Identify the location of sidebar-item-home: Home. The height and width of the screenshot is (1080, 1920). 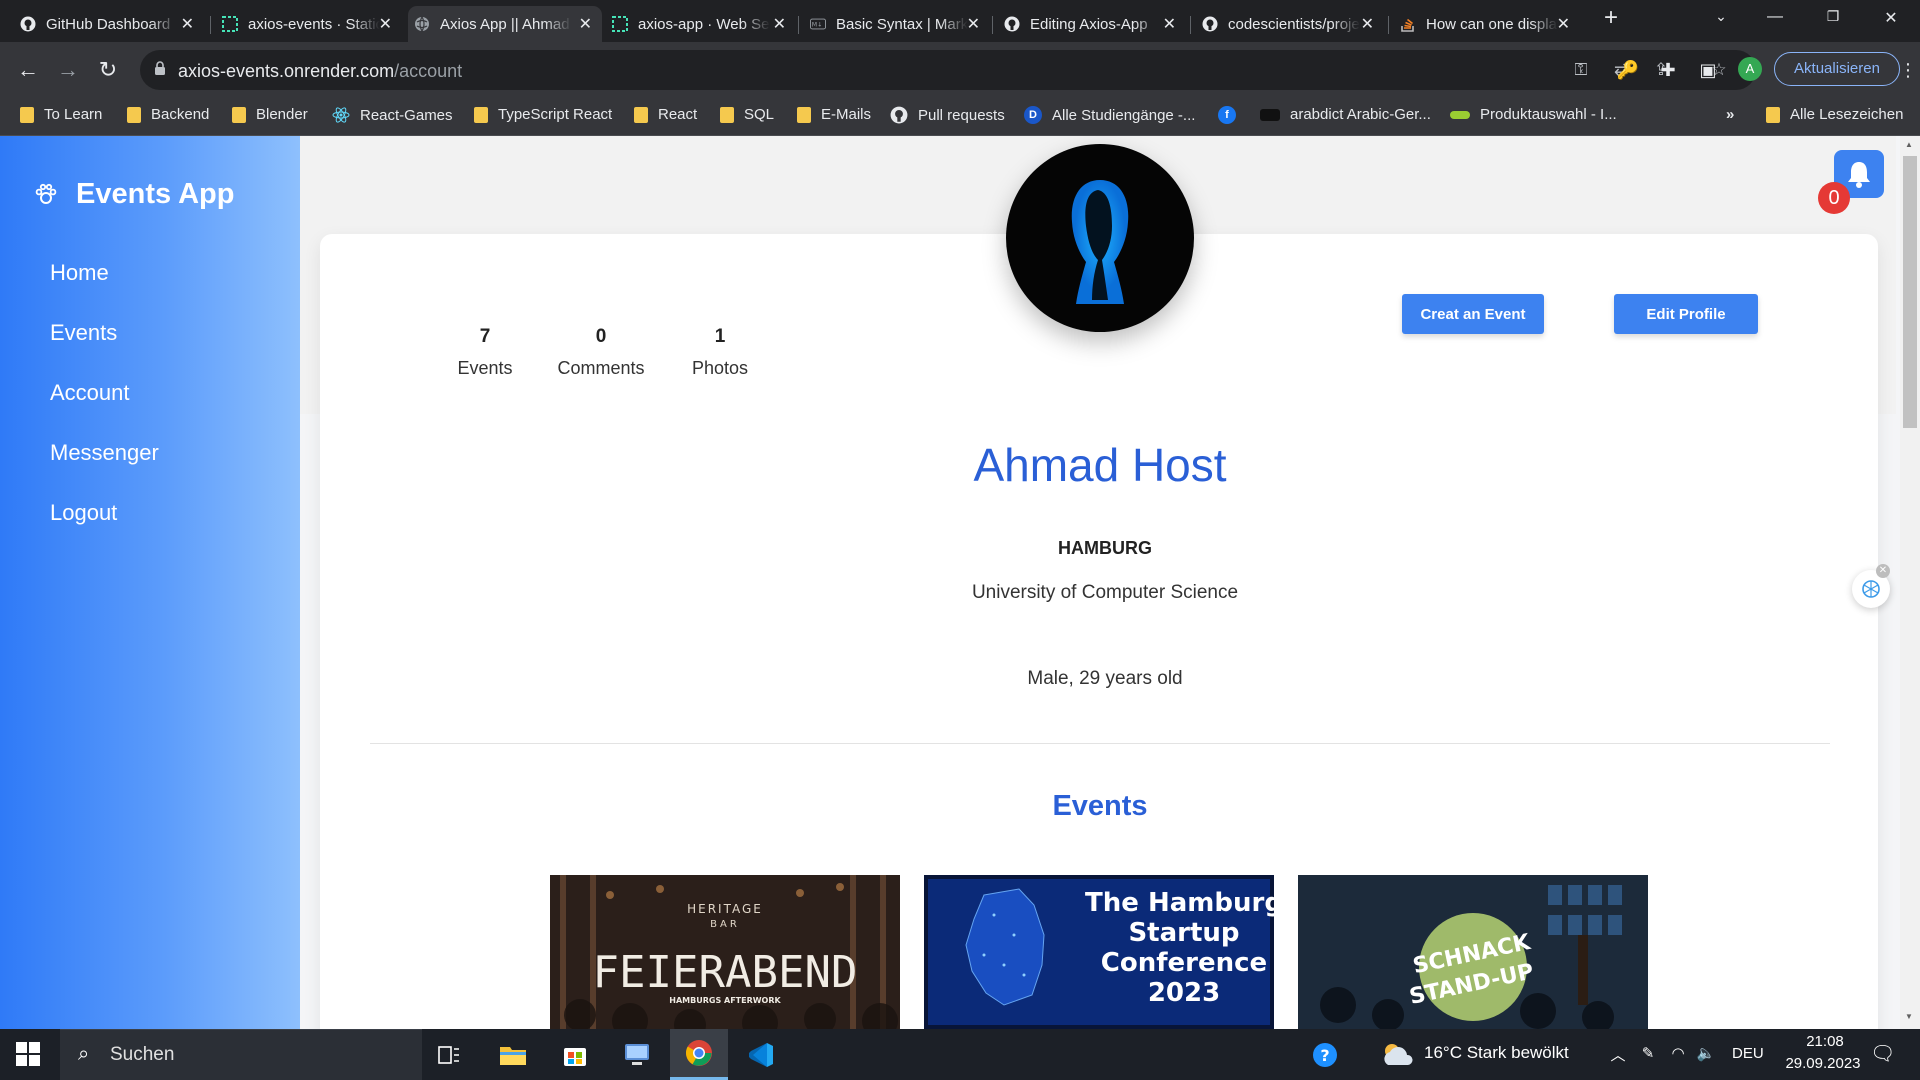
(79, 273).